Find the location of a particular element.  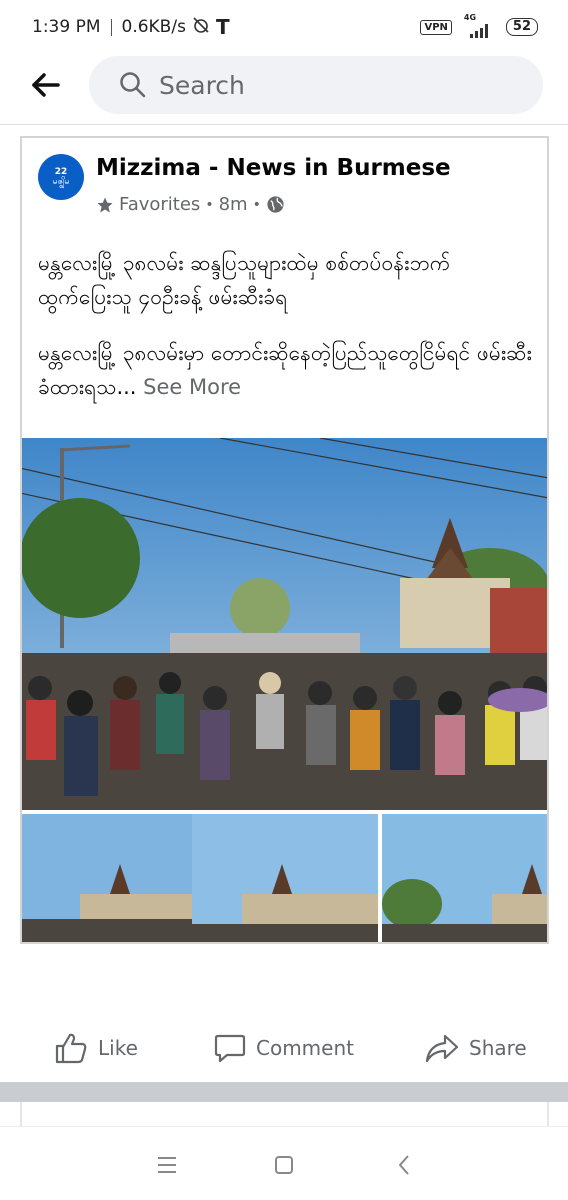

home-button is located at coordinates (284, 1165).